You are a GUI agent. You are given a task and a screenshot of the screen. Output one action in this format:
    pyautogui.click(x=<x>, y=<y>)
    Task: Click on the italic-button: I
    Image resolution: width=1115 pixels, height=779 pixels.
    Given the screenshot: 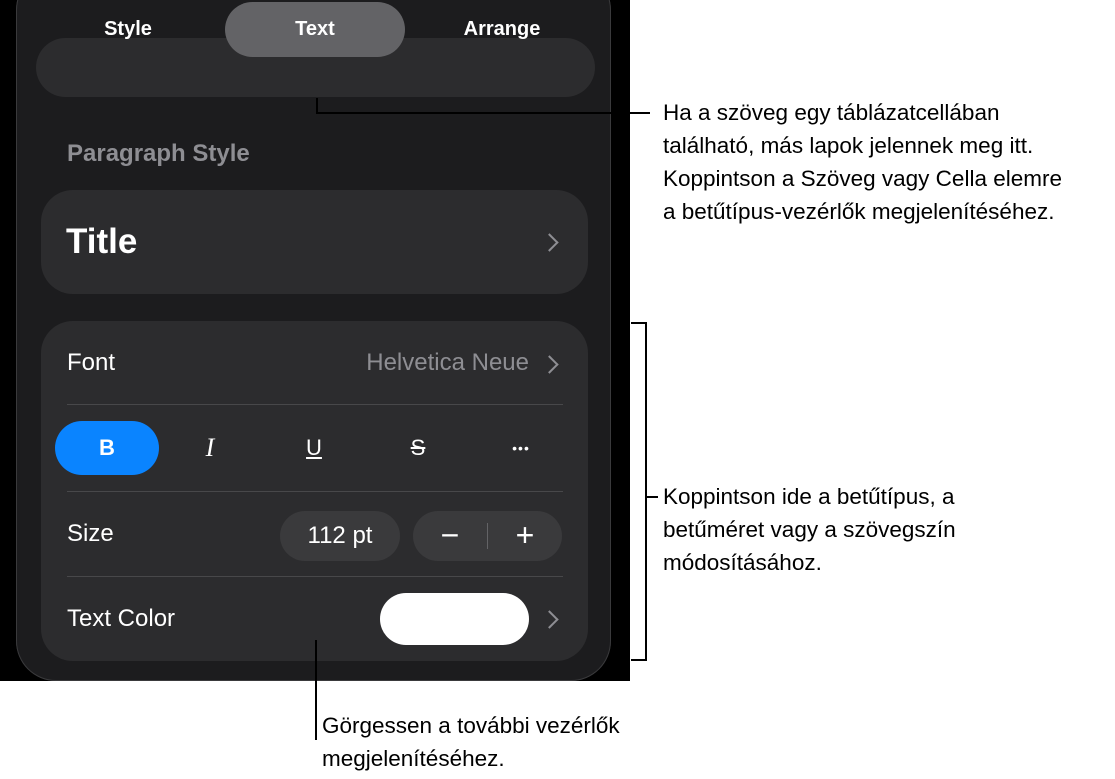 What is the action you would take?
    pyautogui.click(x=210, y=448)
    